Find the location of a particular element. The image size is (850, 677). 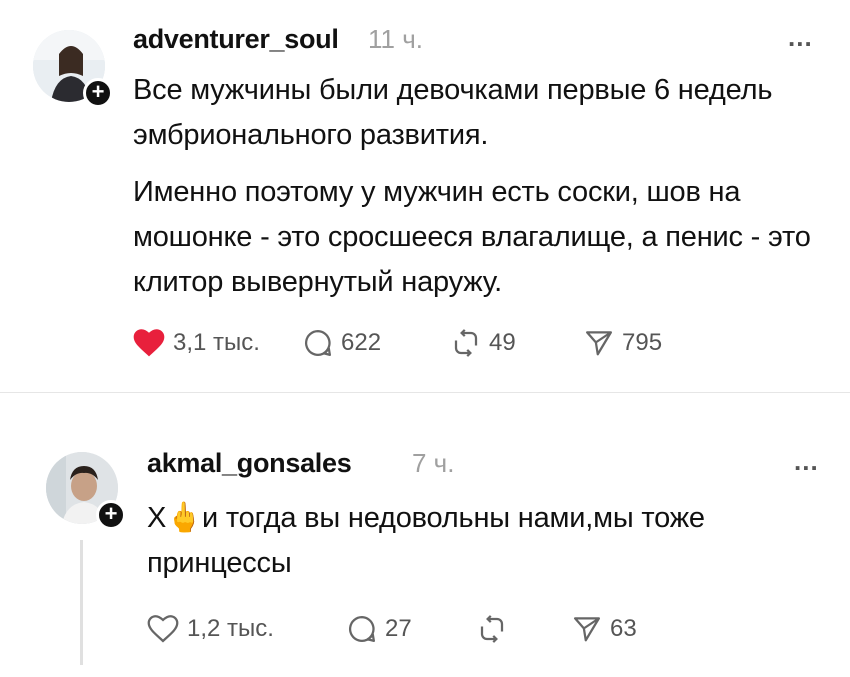

post-1-actions: 3,1 тыс. 622 49 795 is located at coordinates (397, 343).